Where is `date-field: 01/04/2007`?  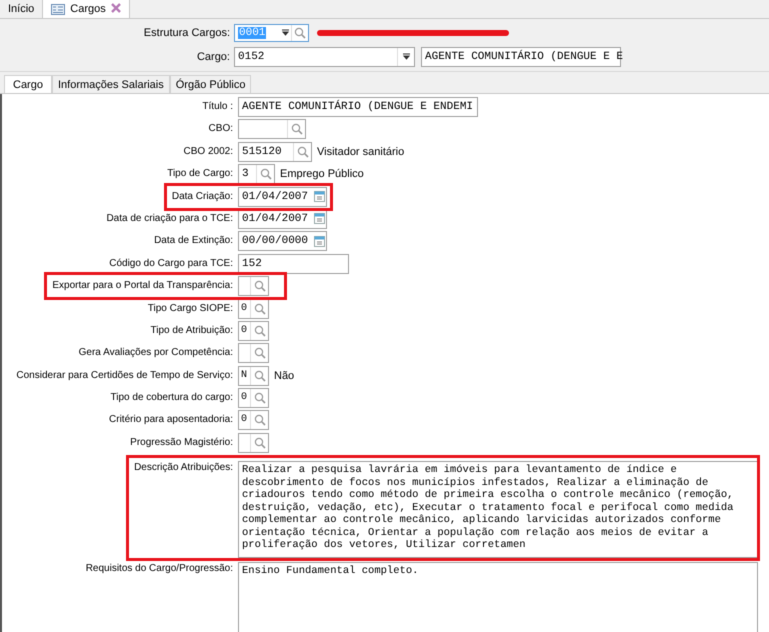
date-field: 01/04/2007 is located at coordinates (282, 196).